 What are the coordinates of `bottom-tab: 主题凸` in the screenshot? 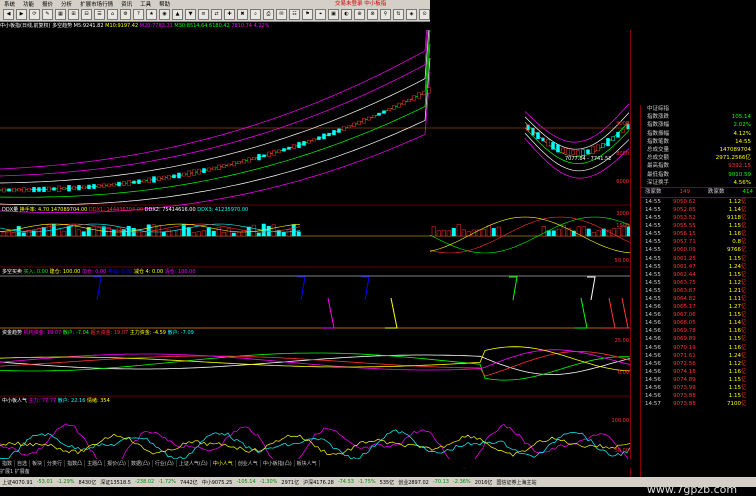 It's located at (95, 463).